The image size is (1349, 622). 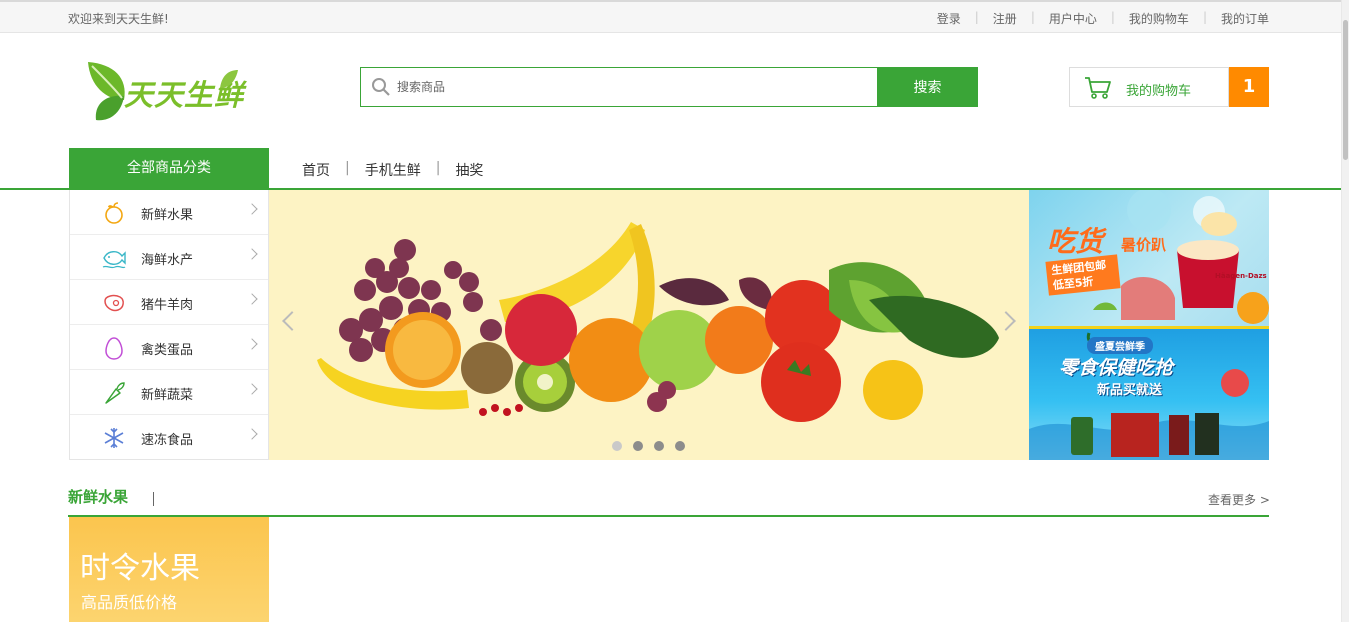 What do you see at coordinates (114, 348) in the screenshot?
I see `egg-icon` at bounding box center [114, 348].